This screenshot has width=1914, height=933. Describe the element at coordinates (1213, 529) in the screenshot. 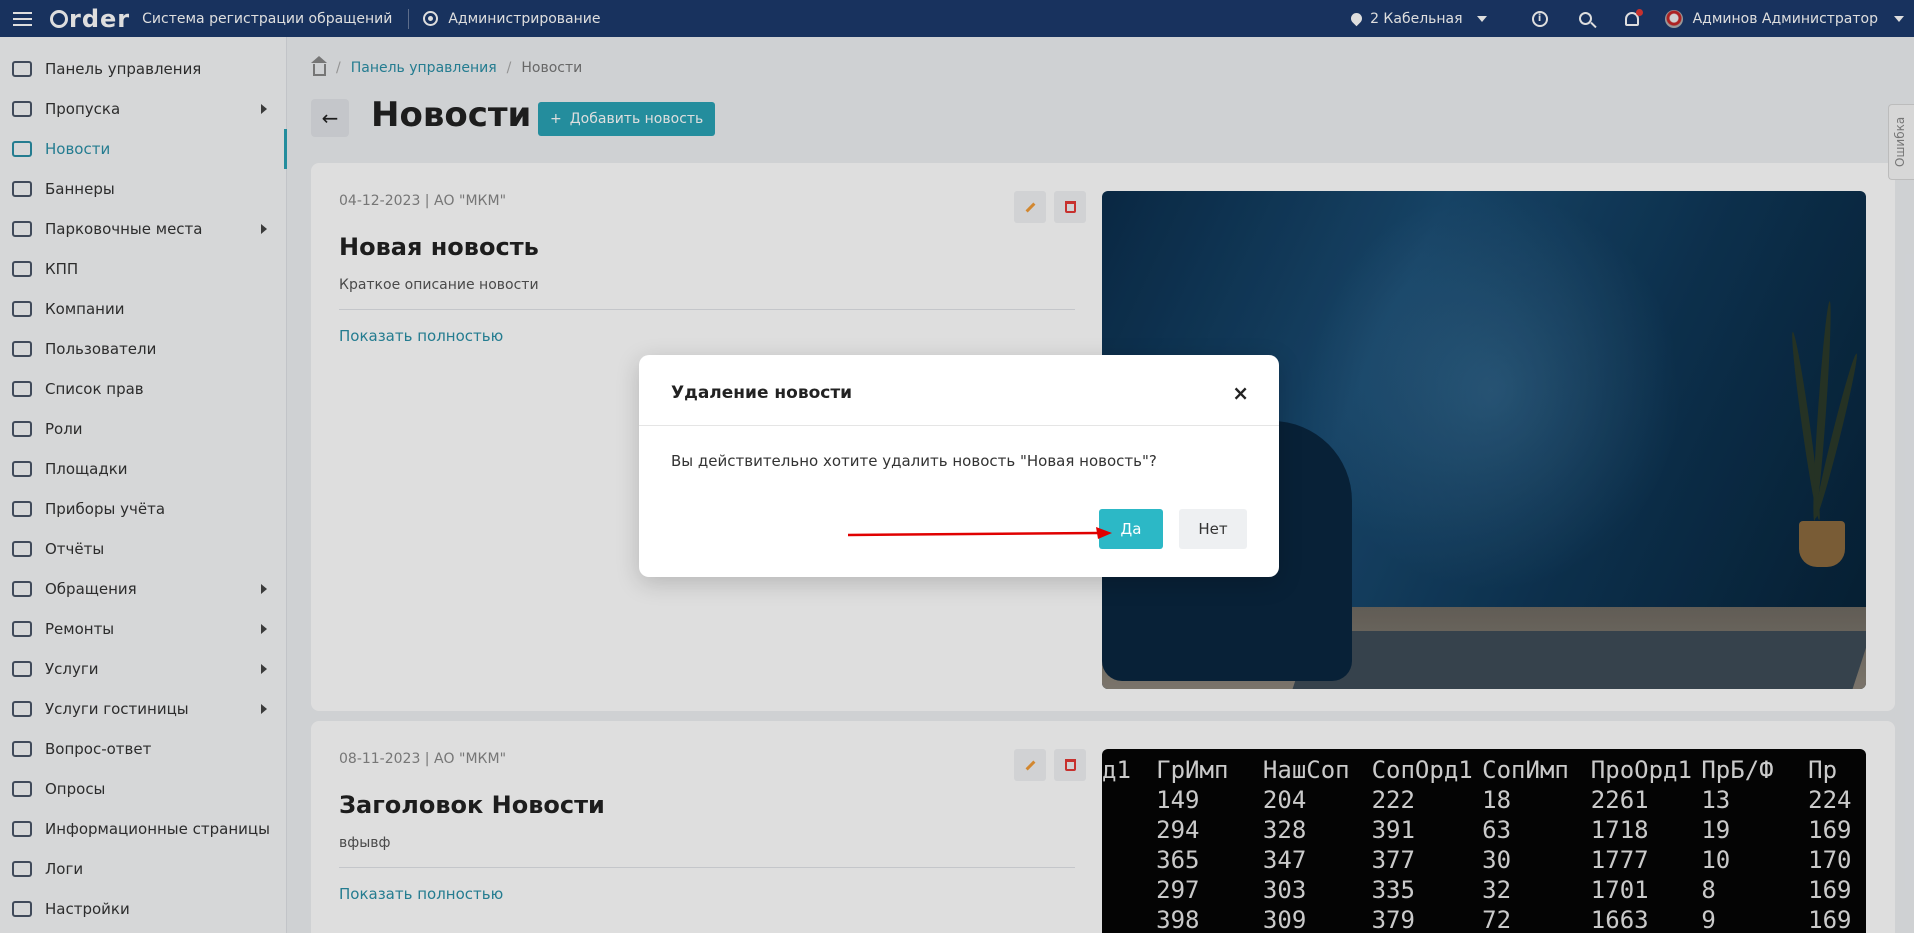

I see `confirm-no-button: Нет` at that location.